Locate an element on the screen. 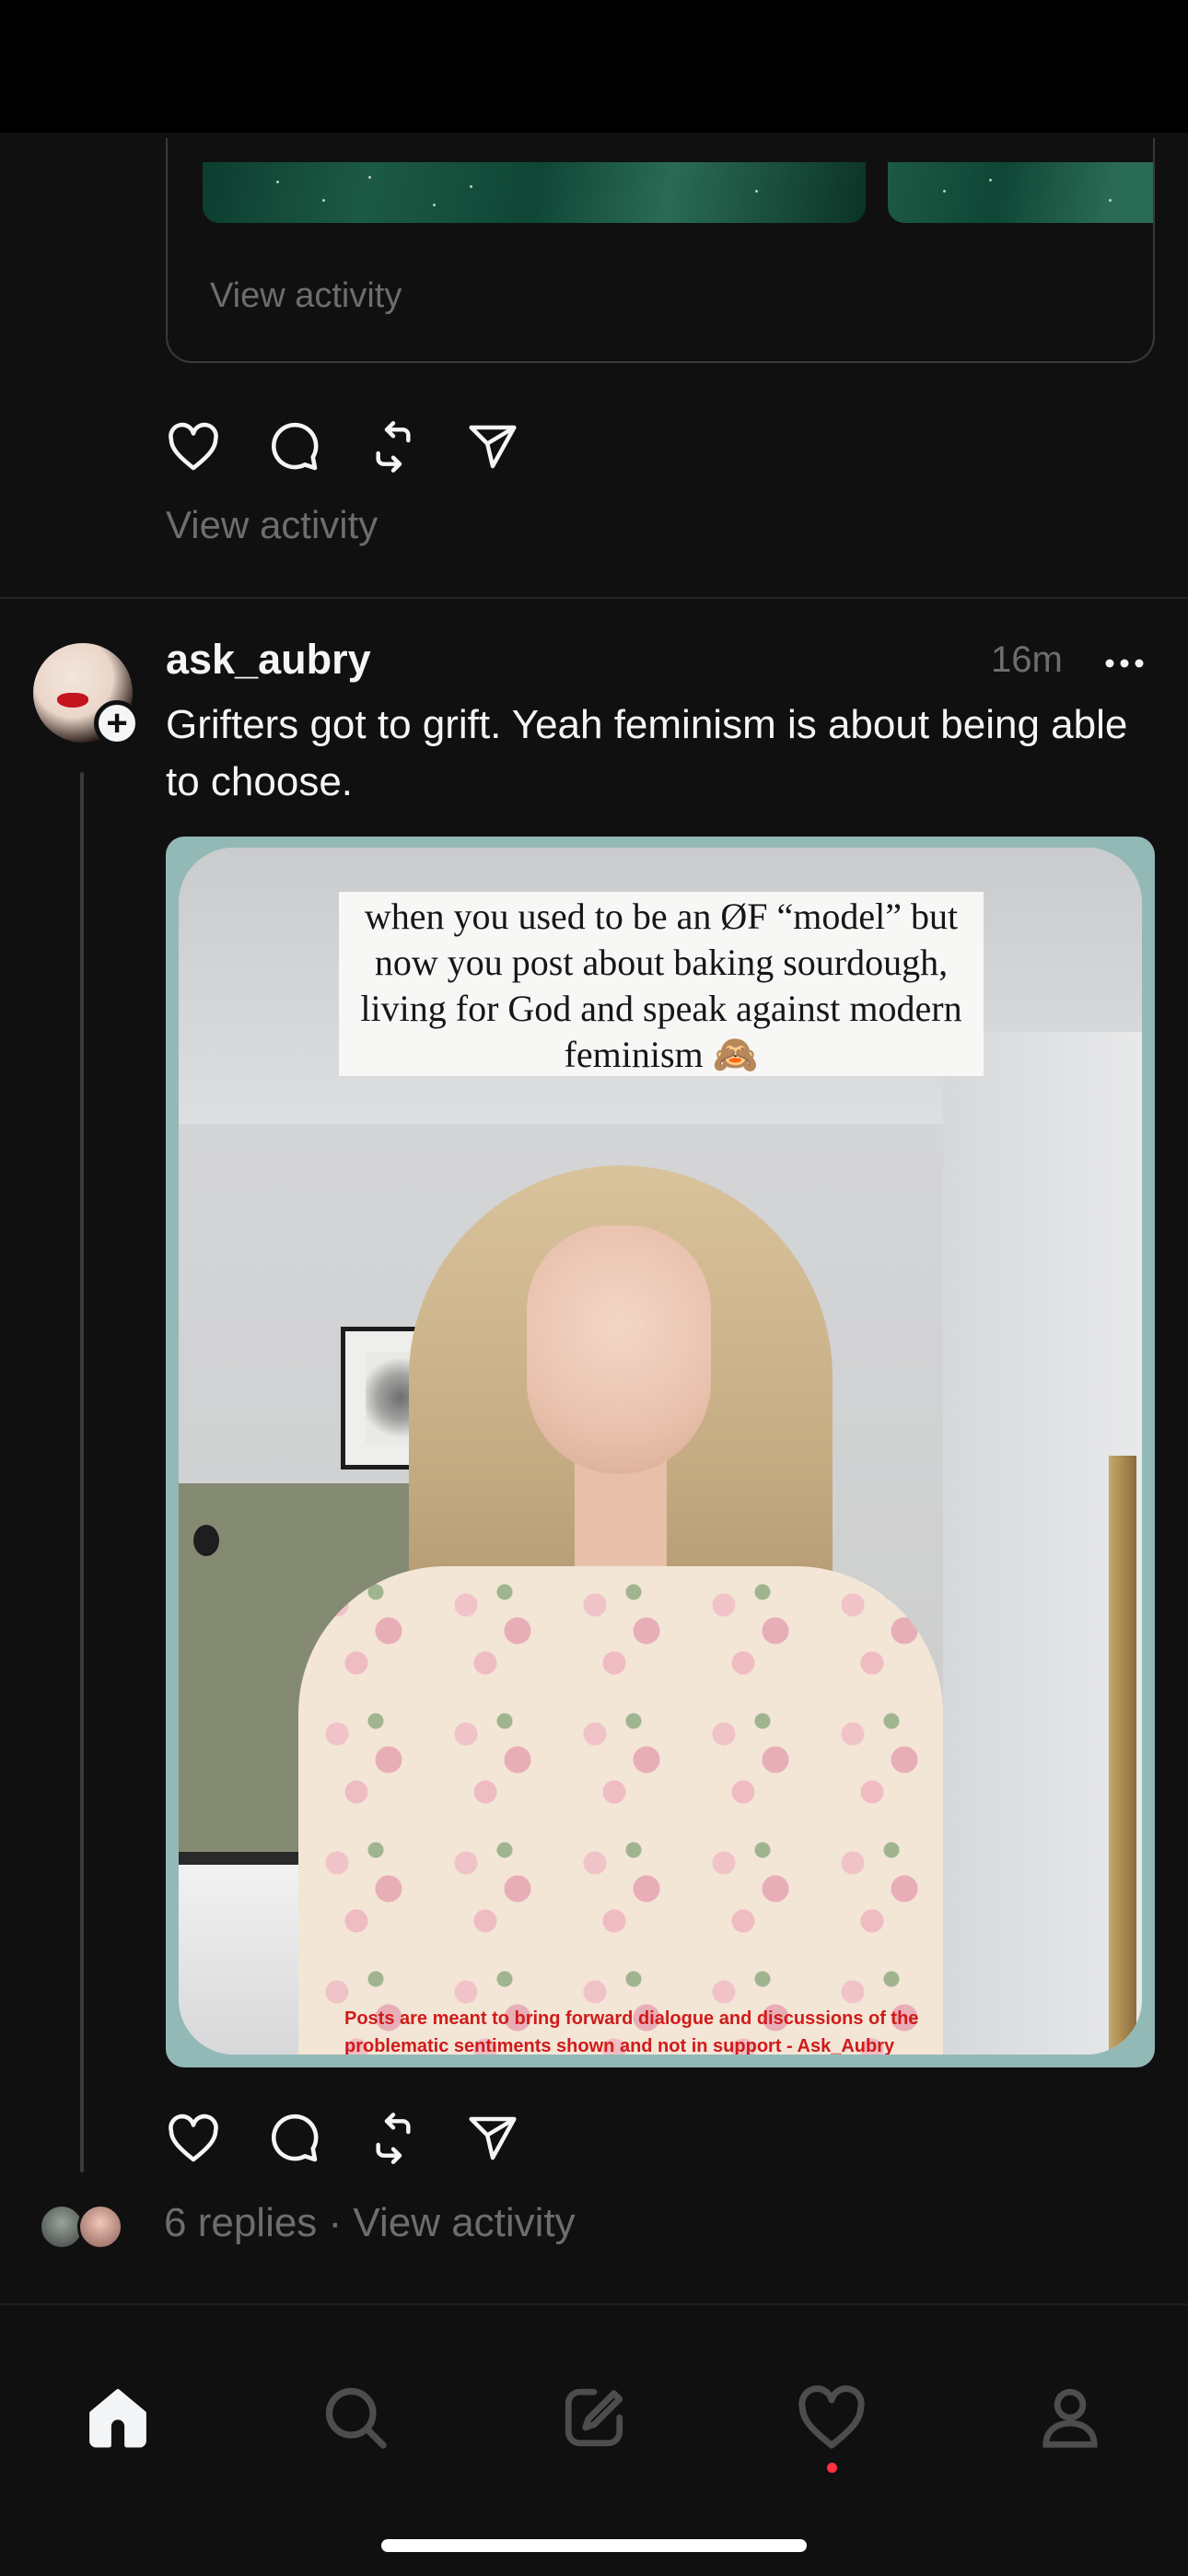  more-horizontal-icon is located at coordinates (1124, 663).